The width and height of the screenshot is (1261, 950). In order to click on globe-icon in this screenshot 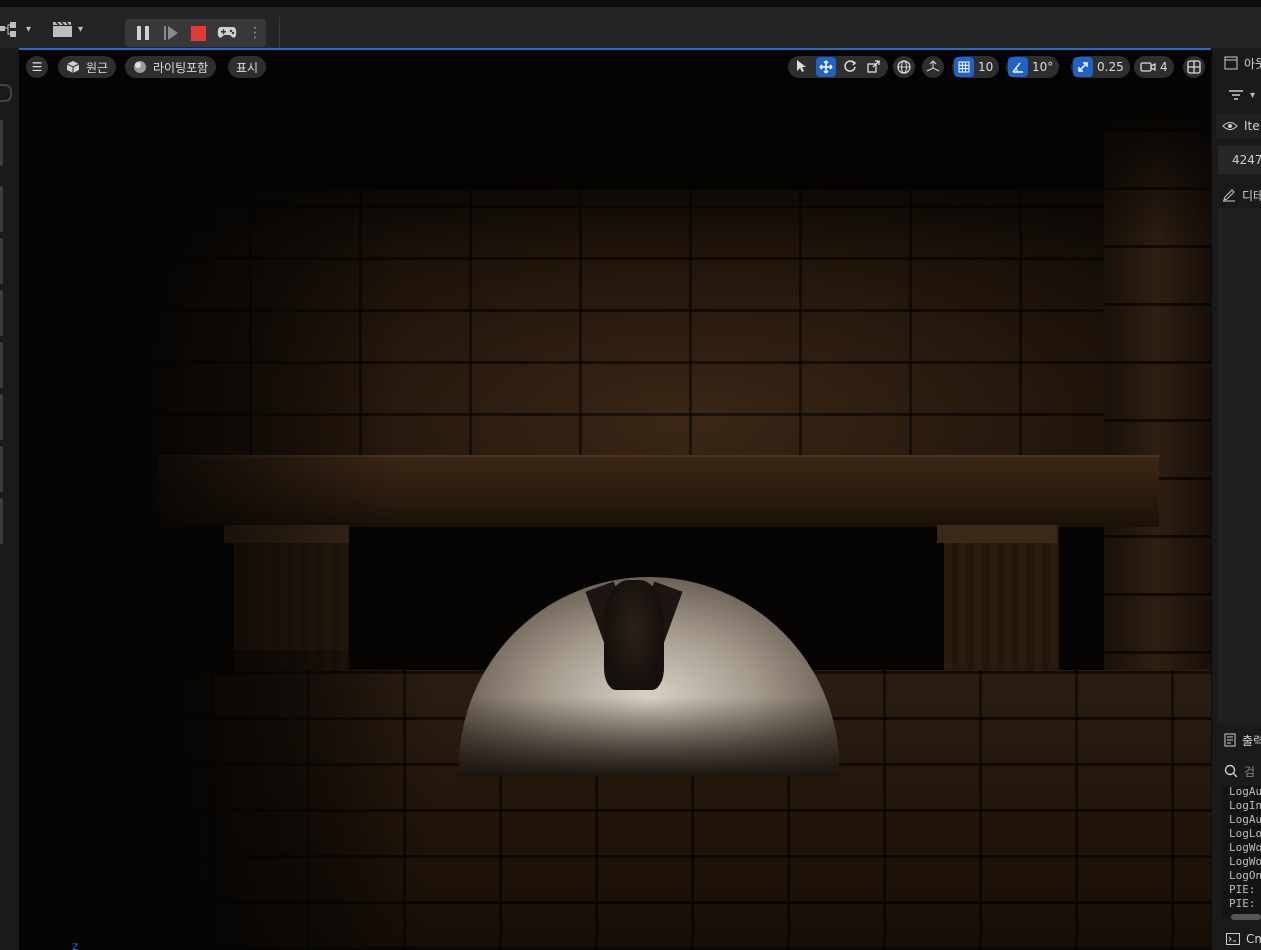, I will do `click(904, 67)`.